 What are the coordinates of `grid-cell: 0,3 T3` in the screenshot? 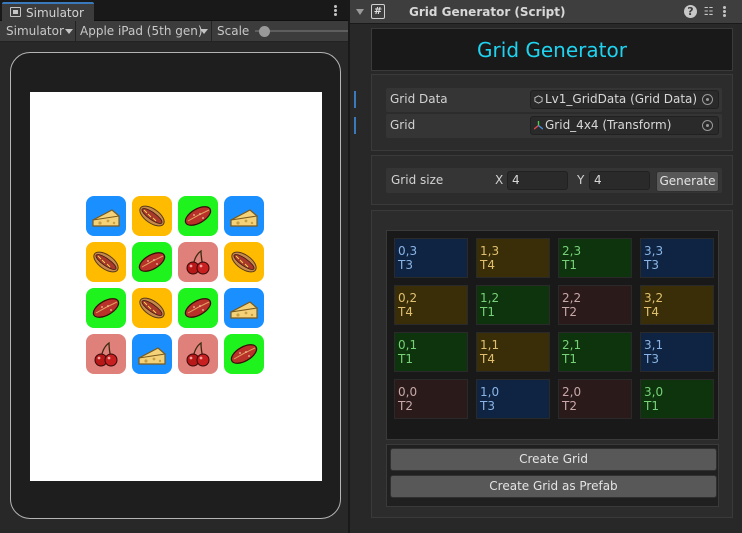 It's located at (431, 258).